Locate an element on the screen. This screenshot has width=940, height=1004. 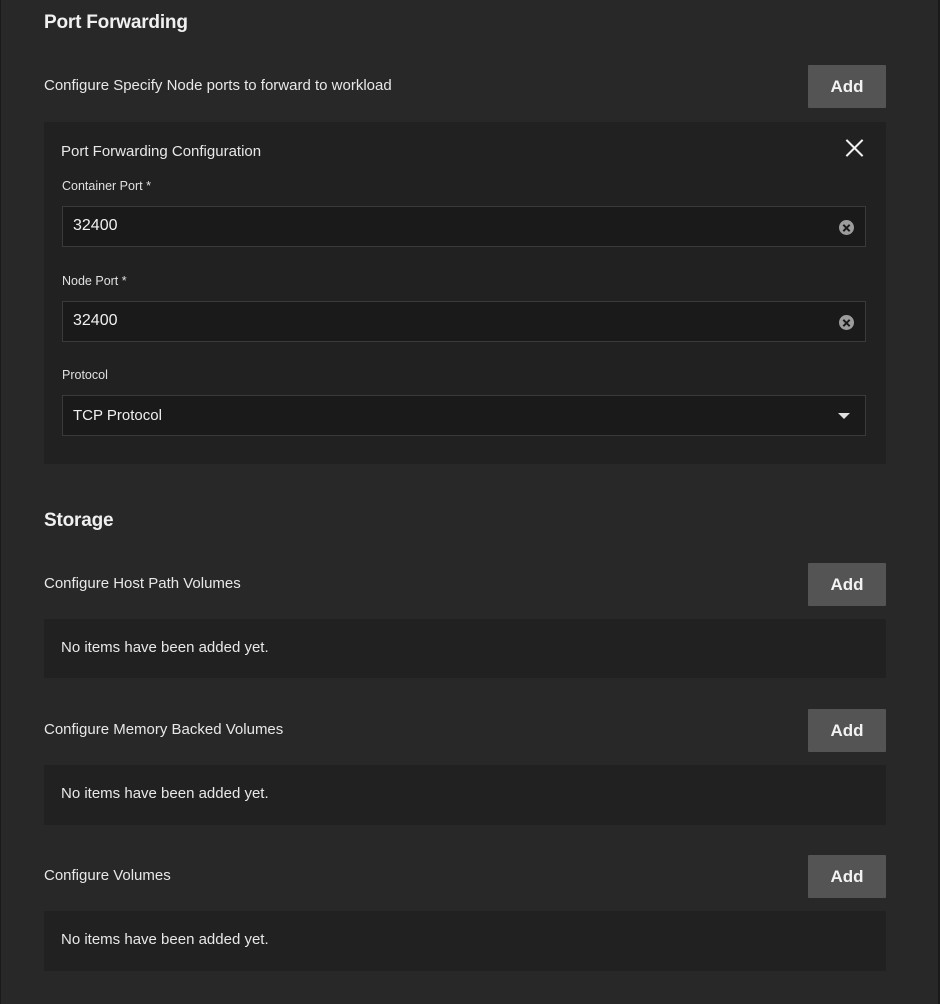
memory-backed-volumes-list: No items have been added yet. is located at coordinates (465, 795).